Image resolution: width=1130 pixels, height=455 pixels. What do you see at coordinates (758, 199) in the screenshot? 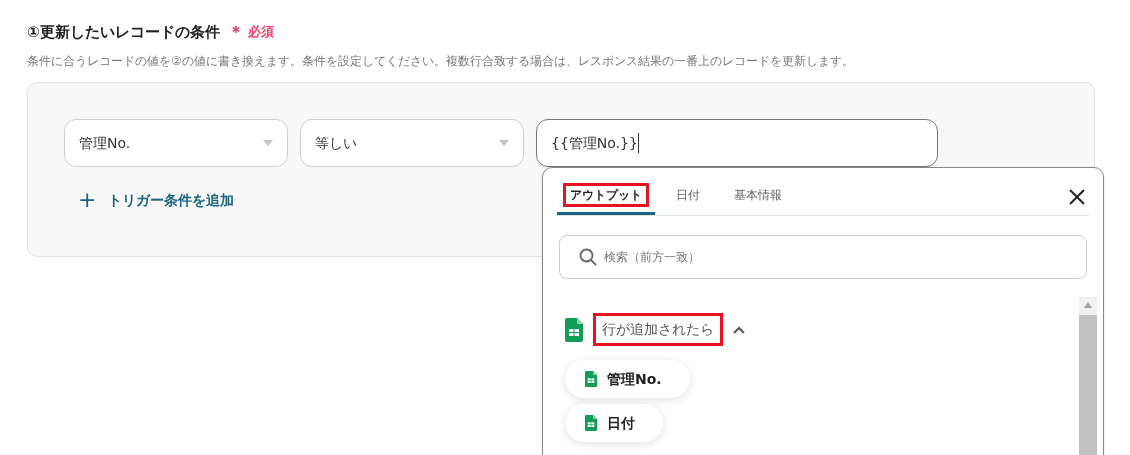
I see `tab: 基本情報` at bounding box center [758, 199].